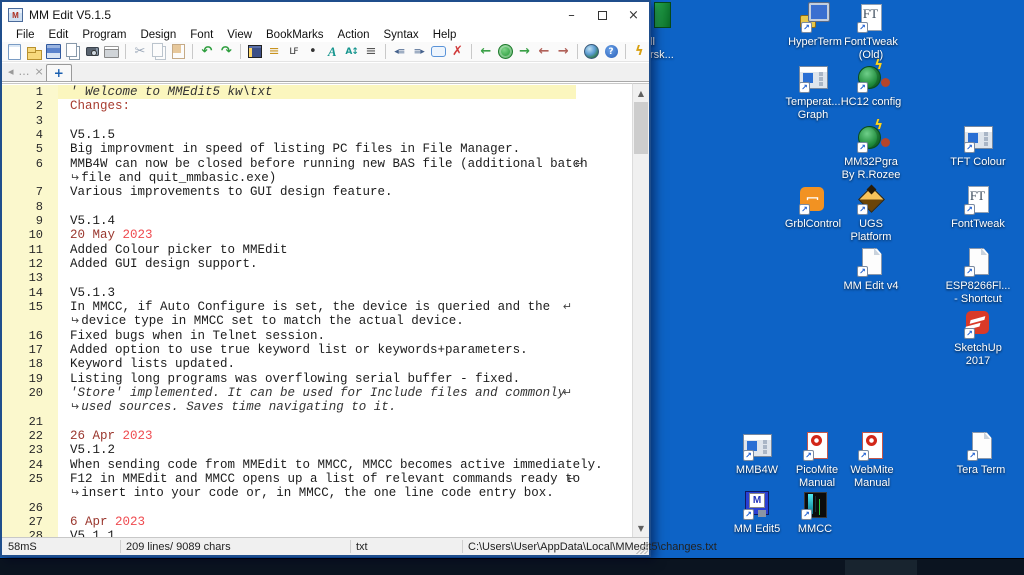 This screenshot has height=575, width=1024. I want to click on minimize-button: –, so click(571, 15).